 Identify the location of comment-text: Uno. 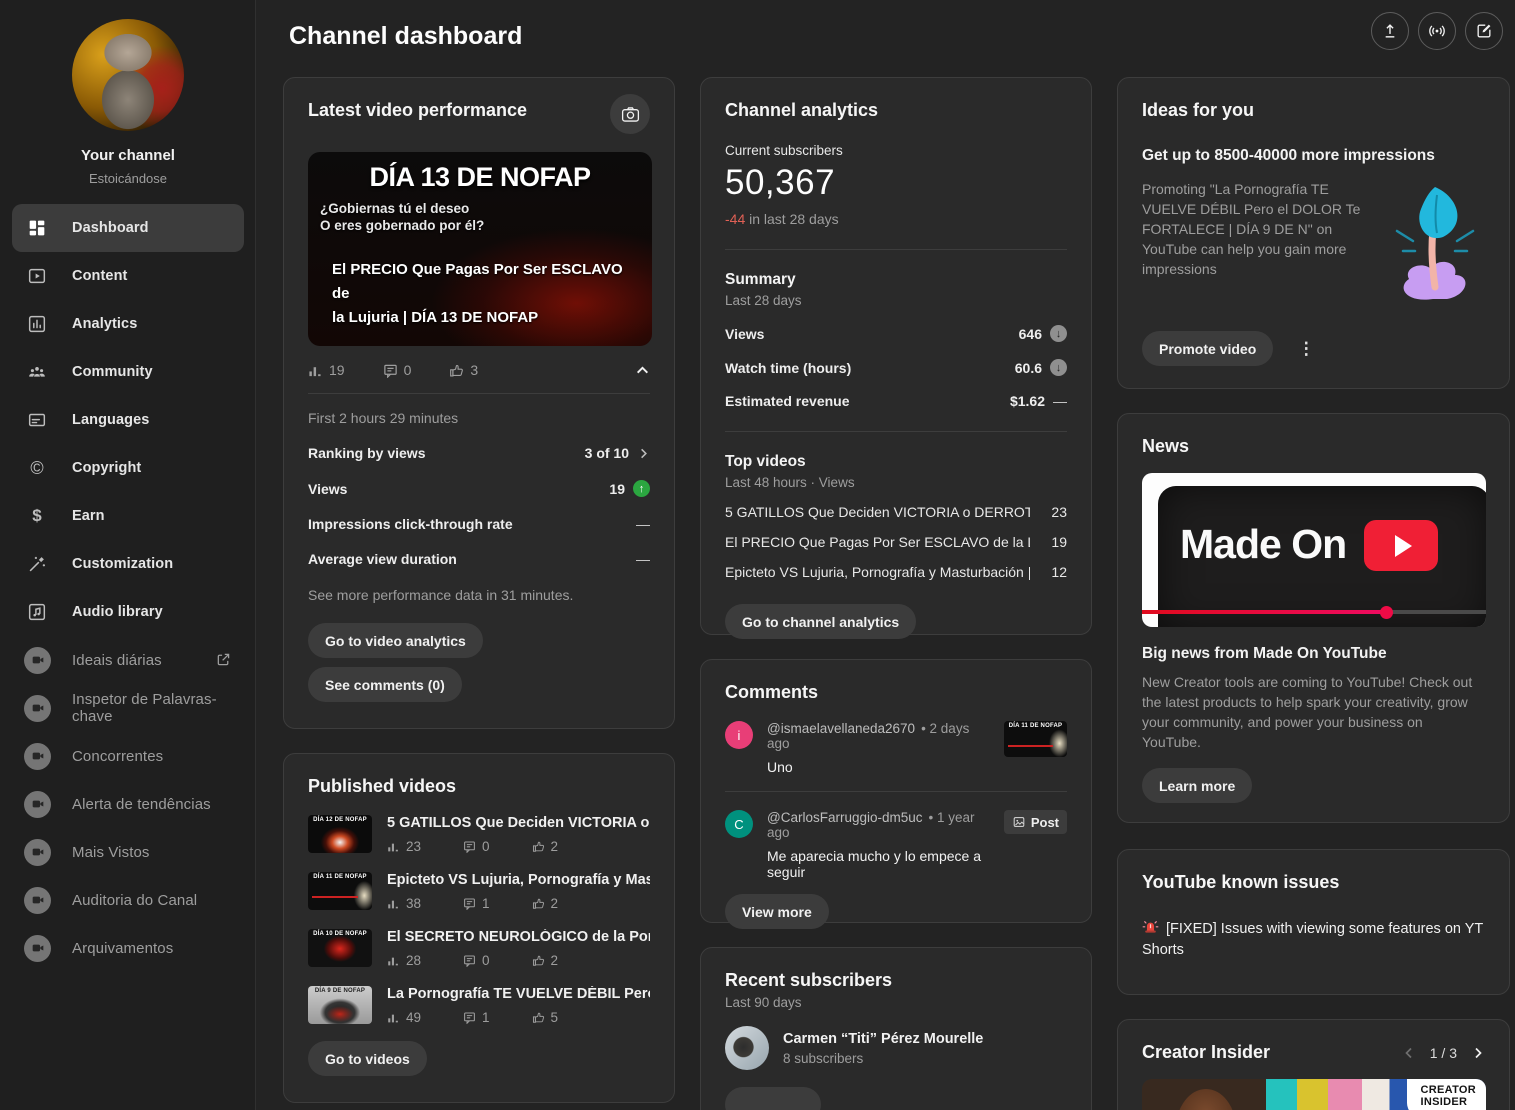
(780, 767).